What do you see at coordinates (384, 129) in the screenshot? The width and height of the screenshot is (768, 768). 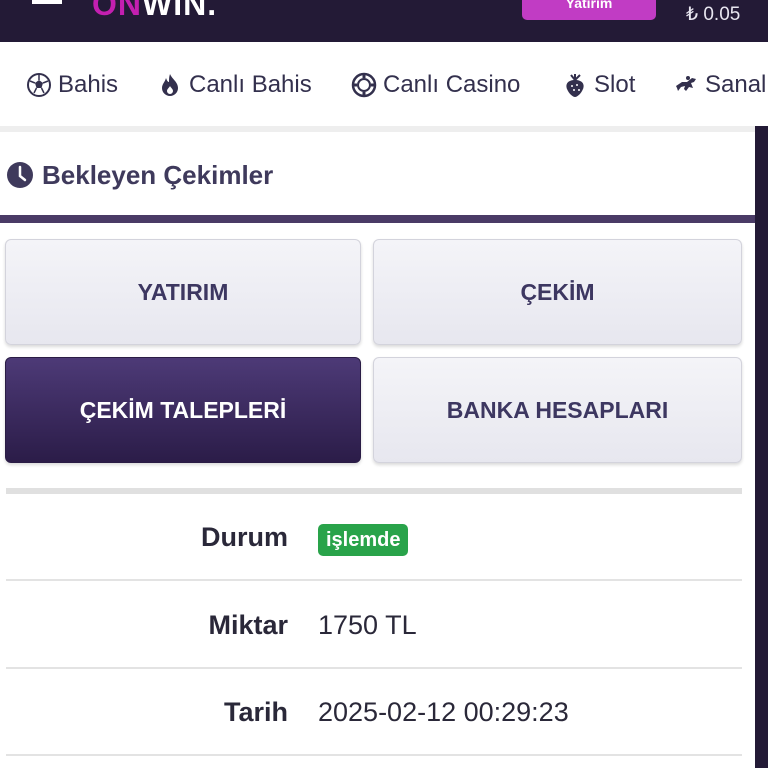 I see `nav-shadow` at bounding box center [384, 129].